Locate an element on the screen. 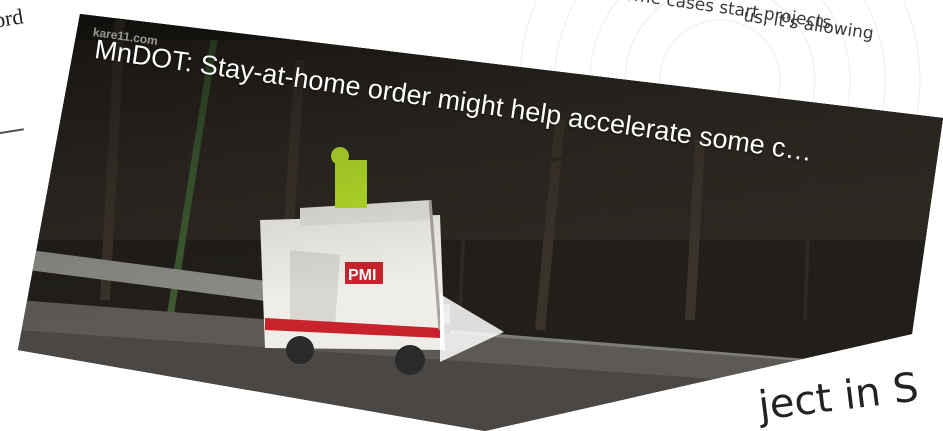  article-heading-fragment: ject in S is located at coordinates (839, 397).